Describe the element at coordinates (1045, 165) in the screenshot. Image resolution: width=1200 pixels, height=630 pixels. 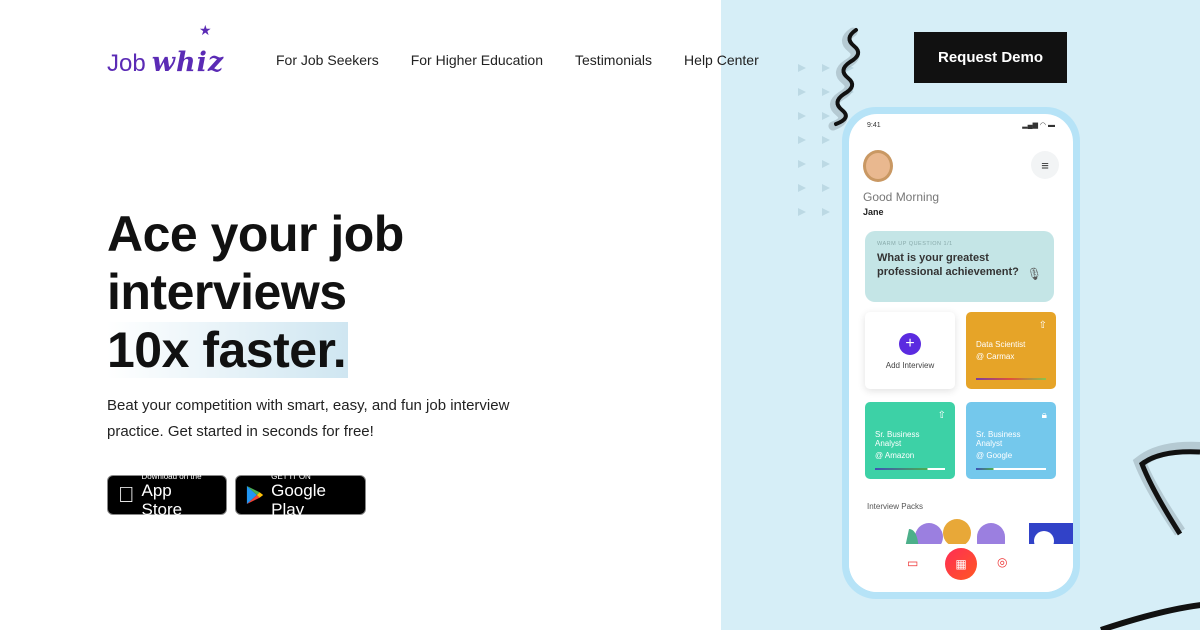
I see `hamburger-menu-icon: ≡` at that location.